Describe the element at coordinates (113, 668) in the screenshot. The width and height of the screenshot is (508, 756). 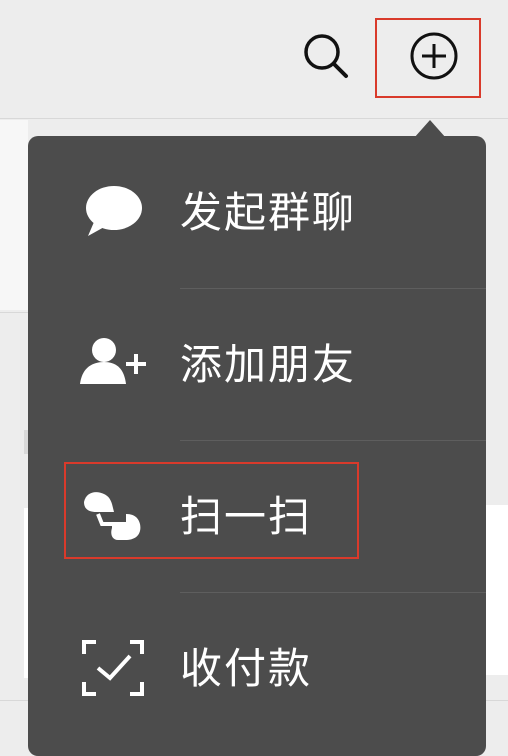
I see `money-scan-icon` at that location.